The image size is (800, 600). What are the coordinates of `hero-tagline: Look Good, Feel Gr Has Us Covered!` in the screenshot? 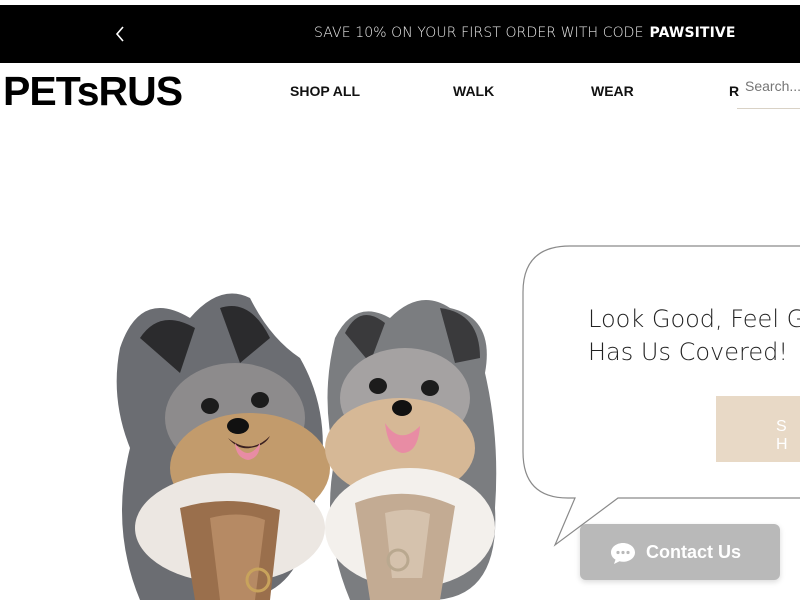 It's located at (694, 336).